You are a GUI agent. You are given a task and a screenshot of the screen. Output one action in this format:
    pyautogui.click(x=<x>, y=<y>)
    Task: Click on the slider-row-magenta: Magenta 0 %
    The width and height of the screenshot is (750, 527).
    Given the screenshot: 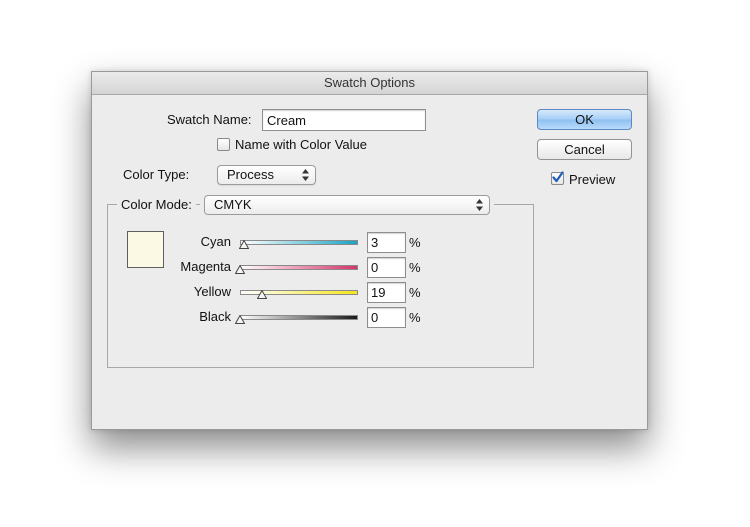 What is the action you would take?
    pyautogui.click(x=369, y=268)
    